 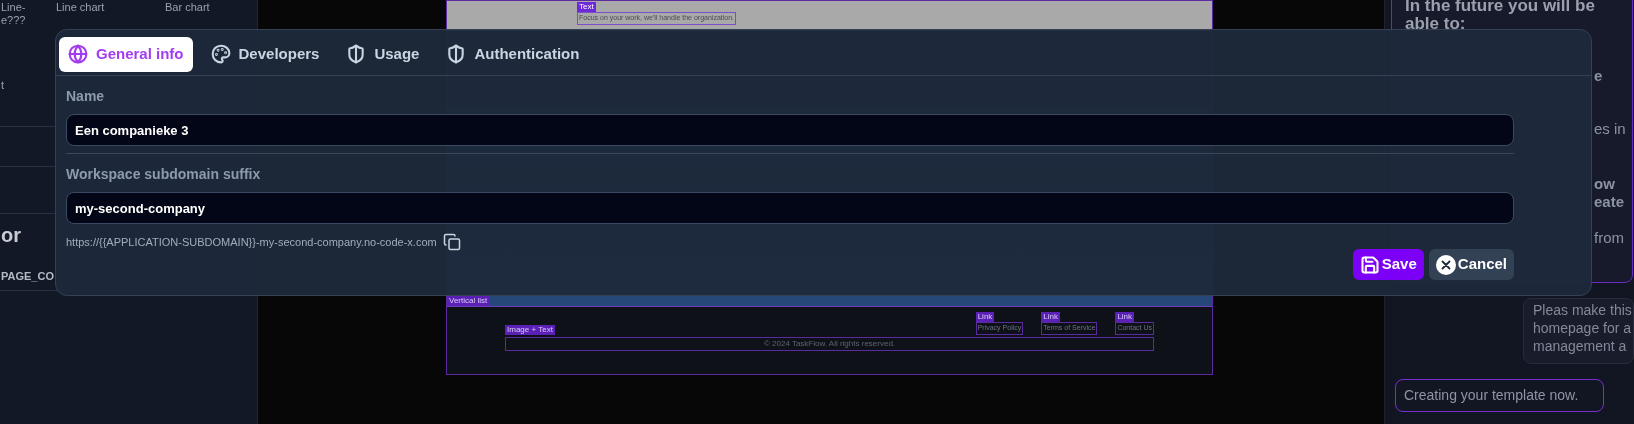 What do you see at coordinates (1610, 129) in the screenshot?
I see `card-text: es in` at bounding box center [1610, 129].